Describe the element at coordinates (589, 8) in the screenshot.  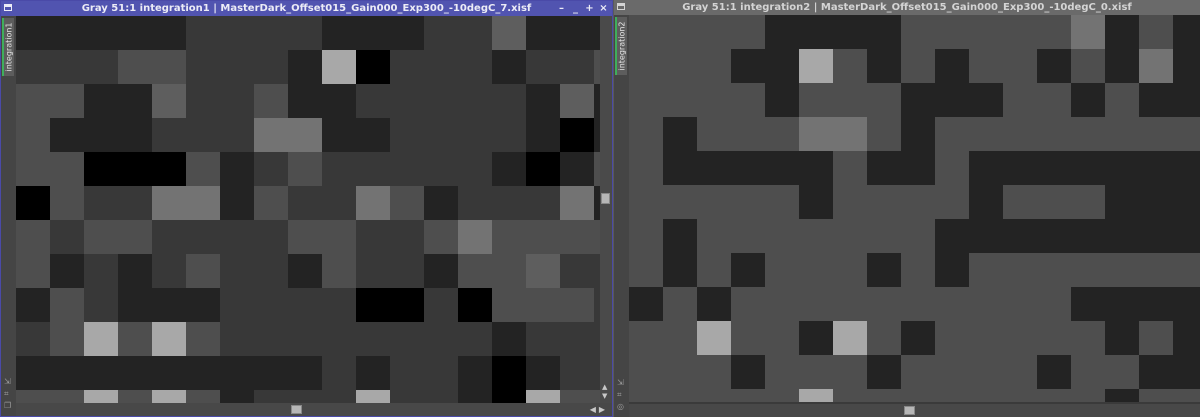
I see `maximize-button: +` at that location.